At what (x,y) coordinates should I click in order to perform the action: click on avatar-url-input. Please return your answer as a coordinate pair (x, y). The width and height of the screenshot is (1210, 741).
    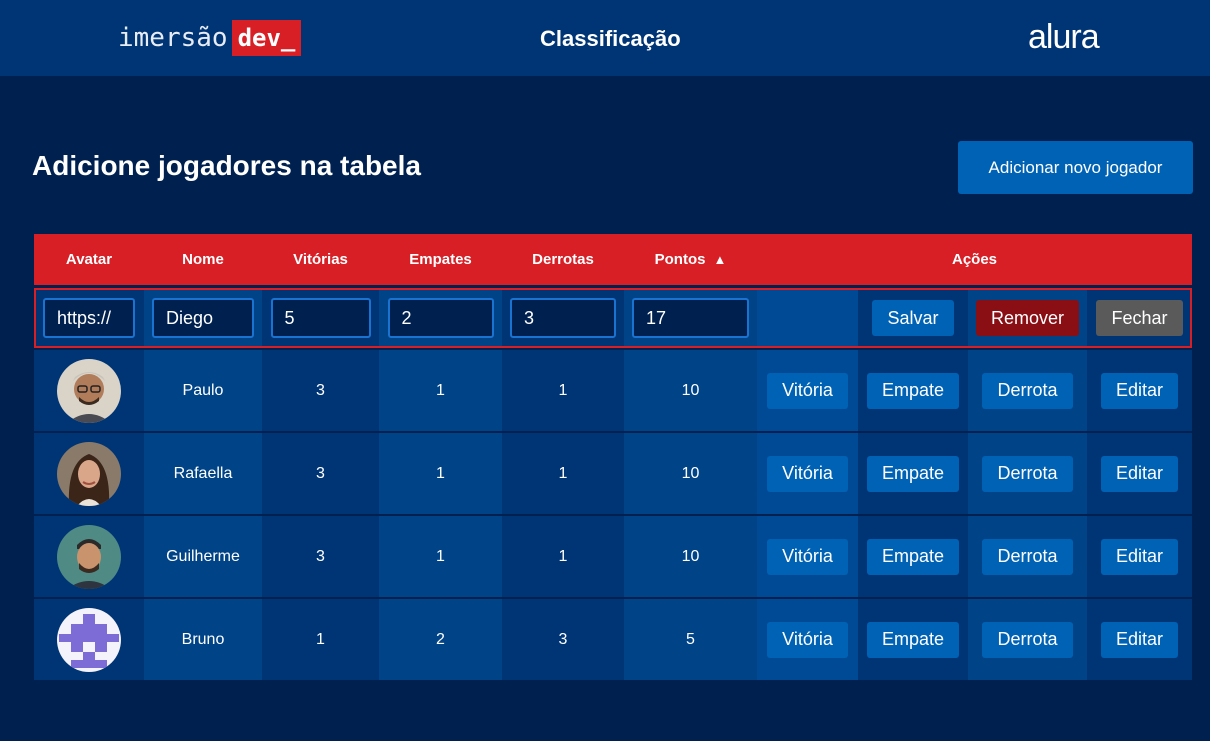
    Looking at the image, I should click on (89, 318).